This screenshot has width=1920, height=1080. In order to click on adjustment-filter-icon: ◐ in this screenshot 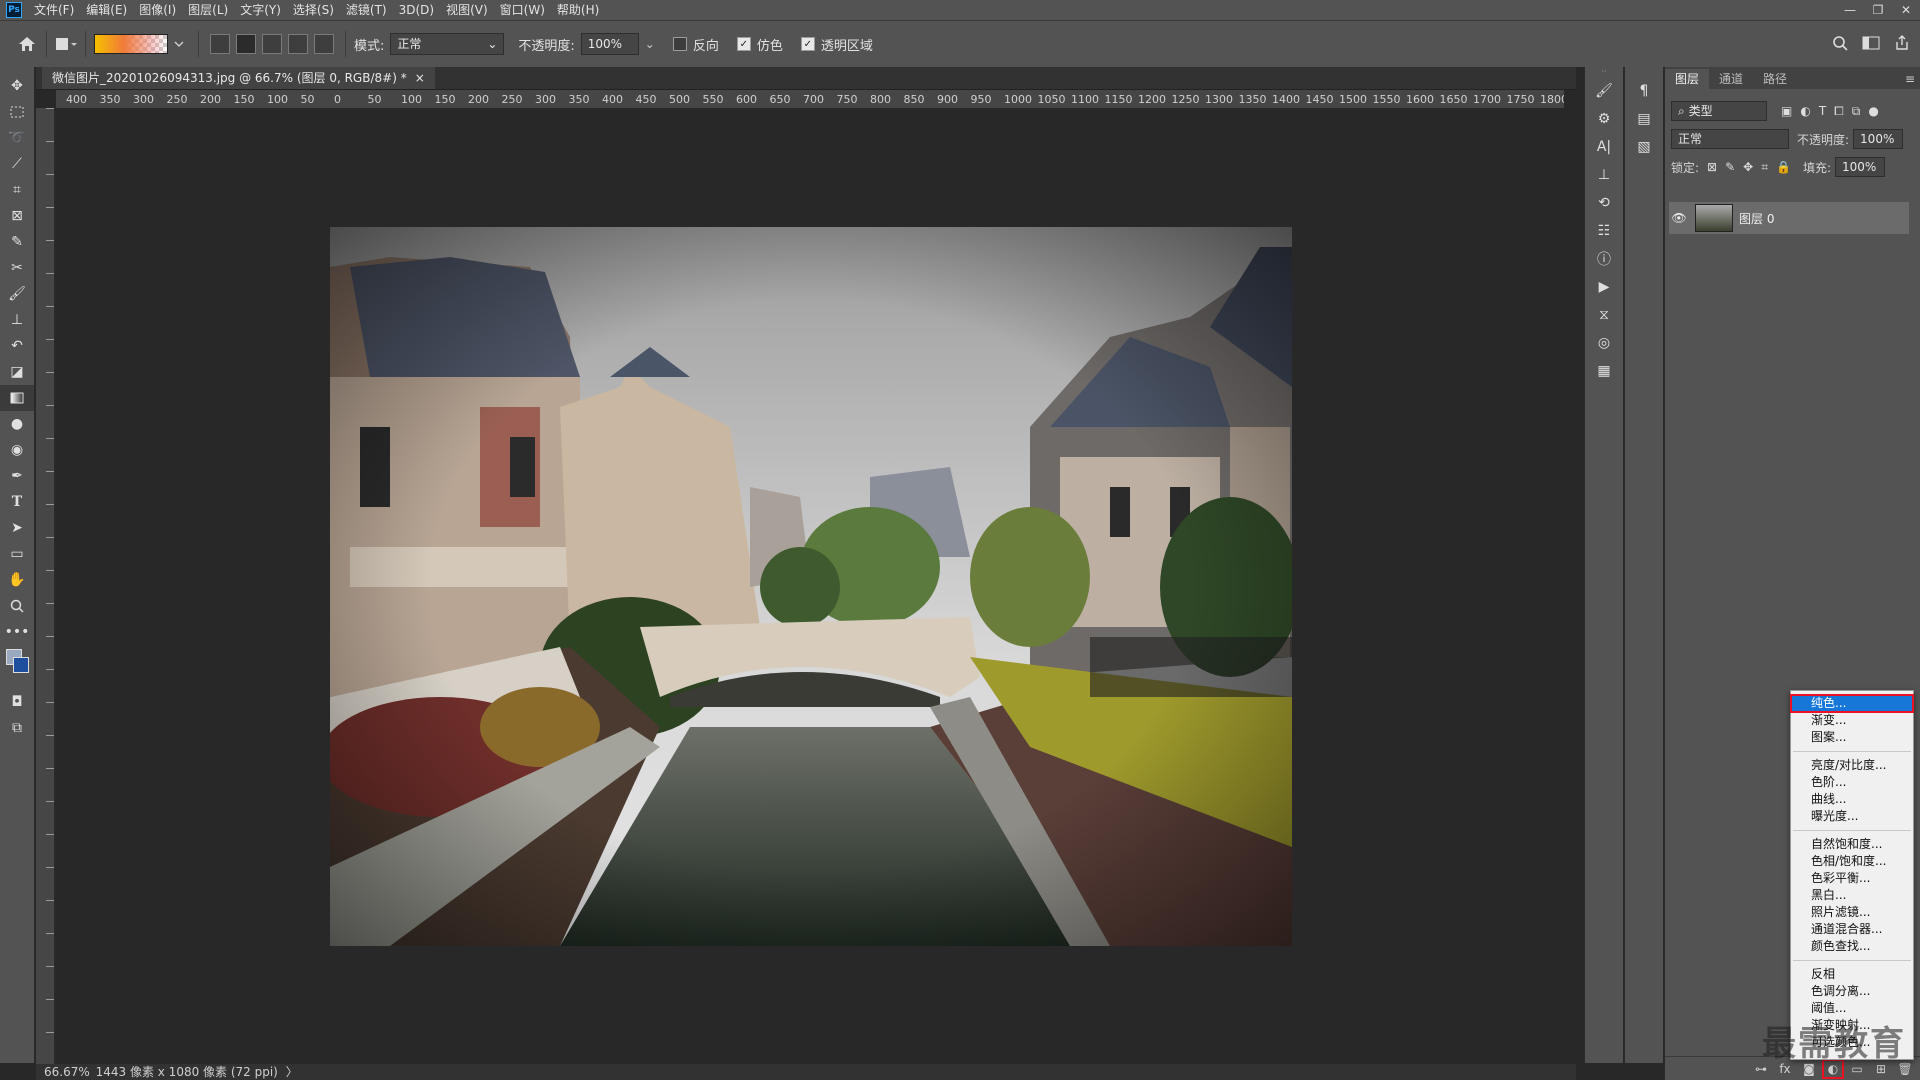, I will do `click(1805, 111)`.